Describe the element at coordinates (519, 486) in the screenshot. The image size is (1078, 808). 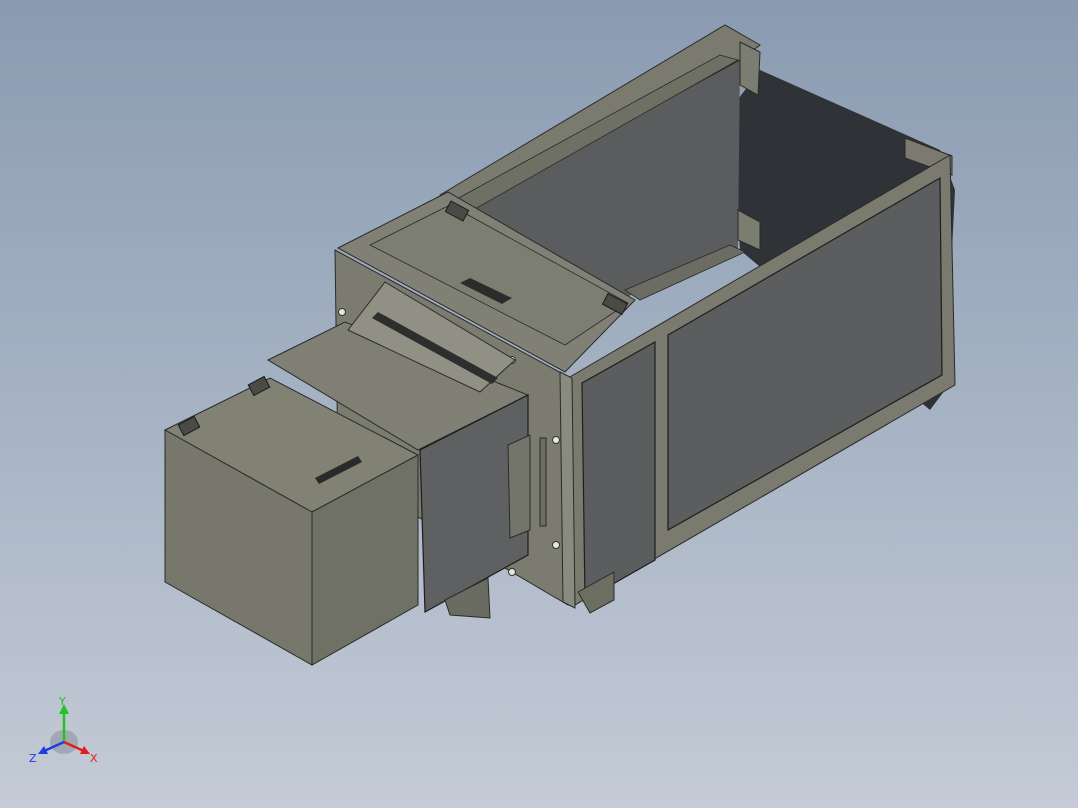
I see `duct-flange-rail` at that location.